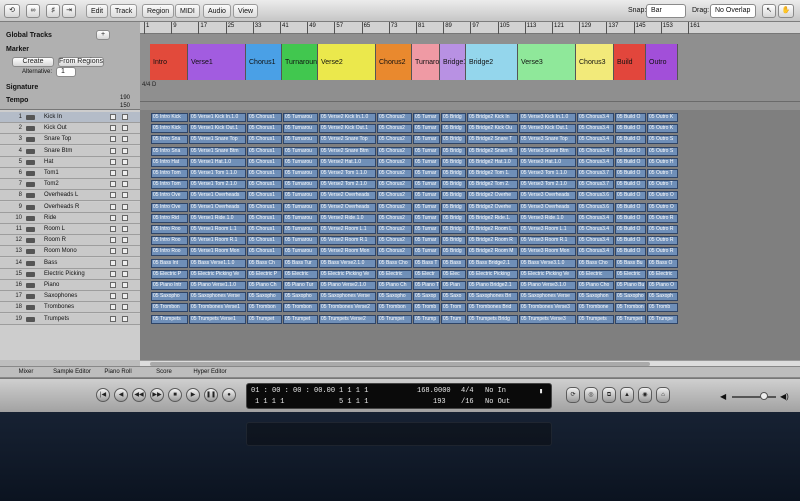 The width and height of the screenshot is (800, 501). Describe the element at coordinates (217, 229) in the screenshot. I see `audio-region: 05 Verse1 Room L.1` at that location.